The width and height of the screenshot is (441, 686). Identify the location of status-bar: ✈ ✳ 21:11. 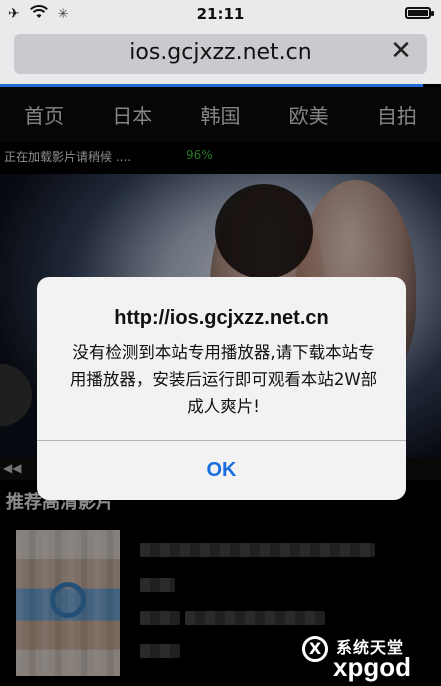
(220, 14).